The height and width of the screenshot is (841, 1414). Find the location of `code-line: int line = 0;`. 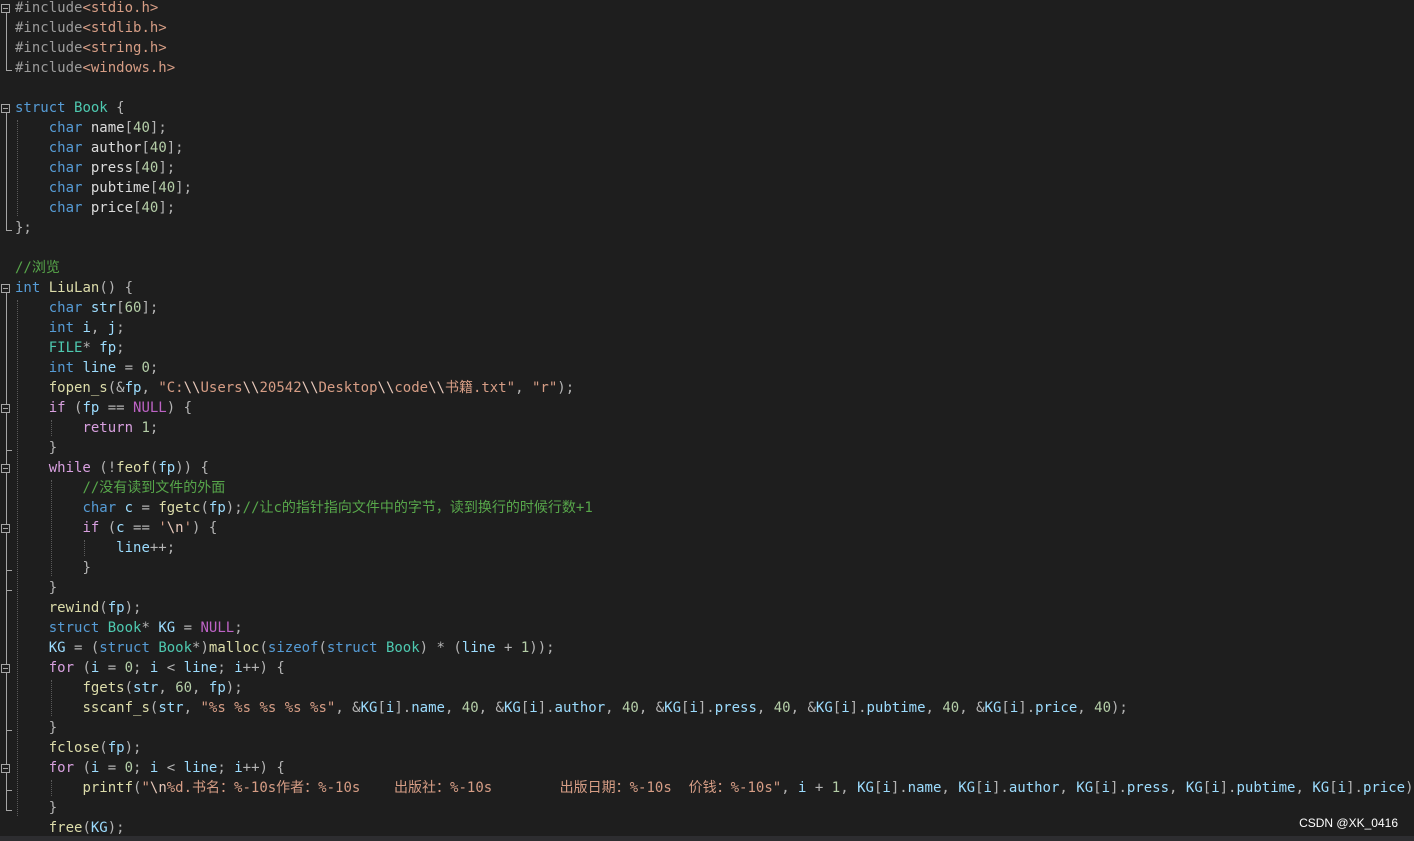

code-line: int line = 0; is located at coordinates (87, 368).